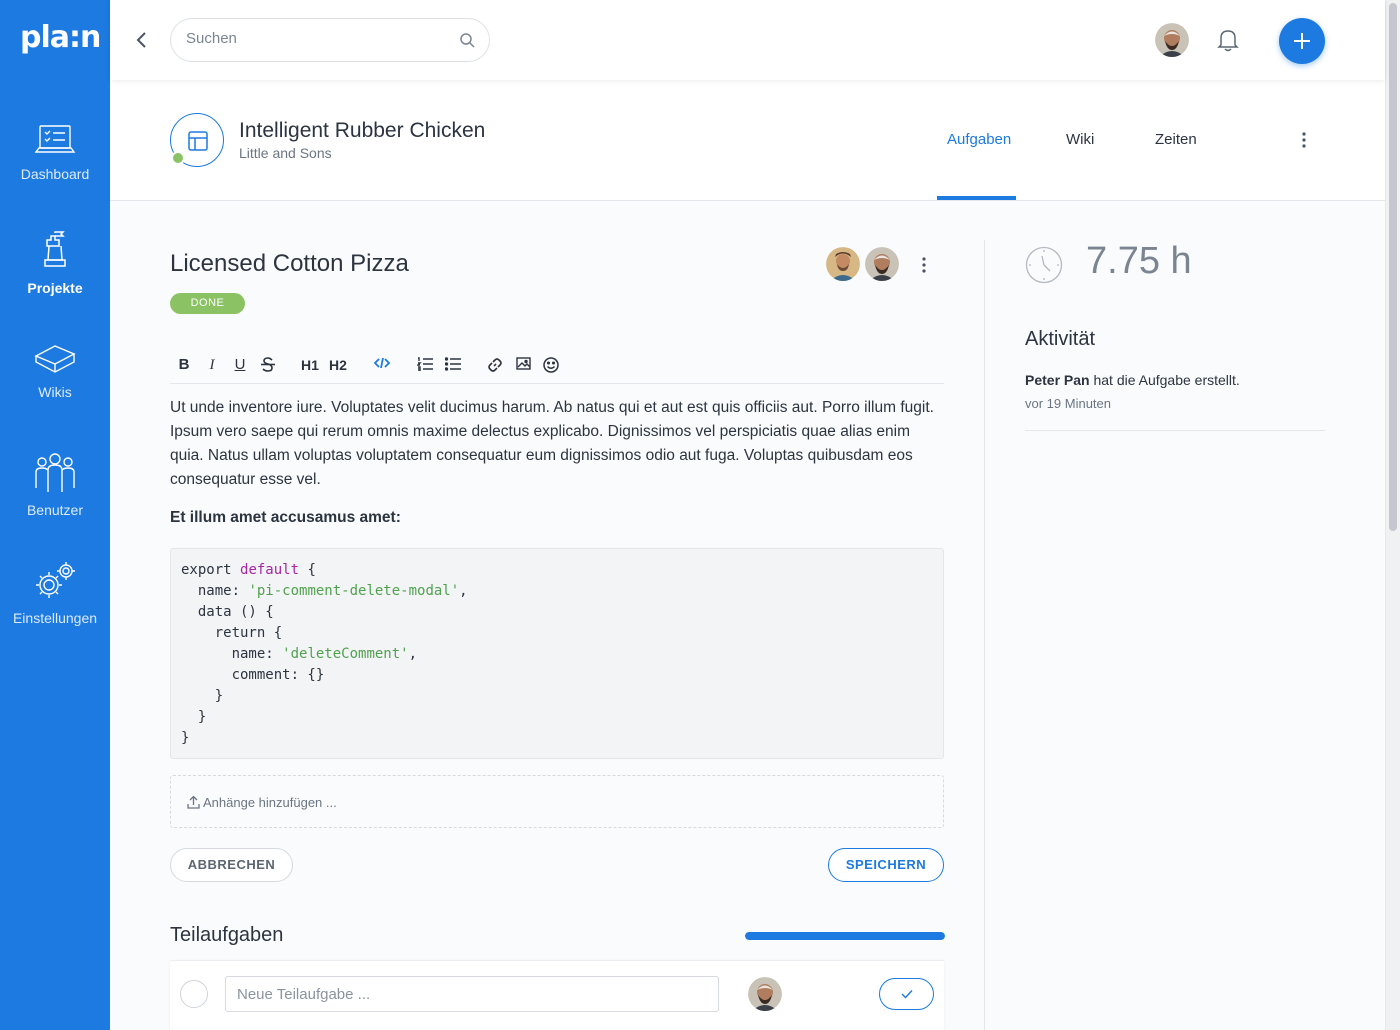 This screenshot has height=1030, width=1400. Describe the element at coordinates (523, 365) in the screenshot. I see `image-button` at that location.